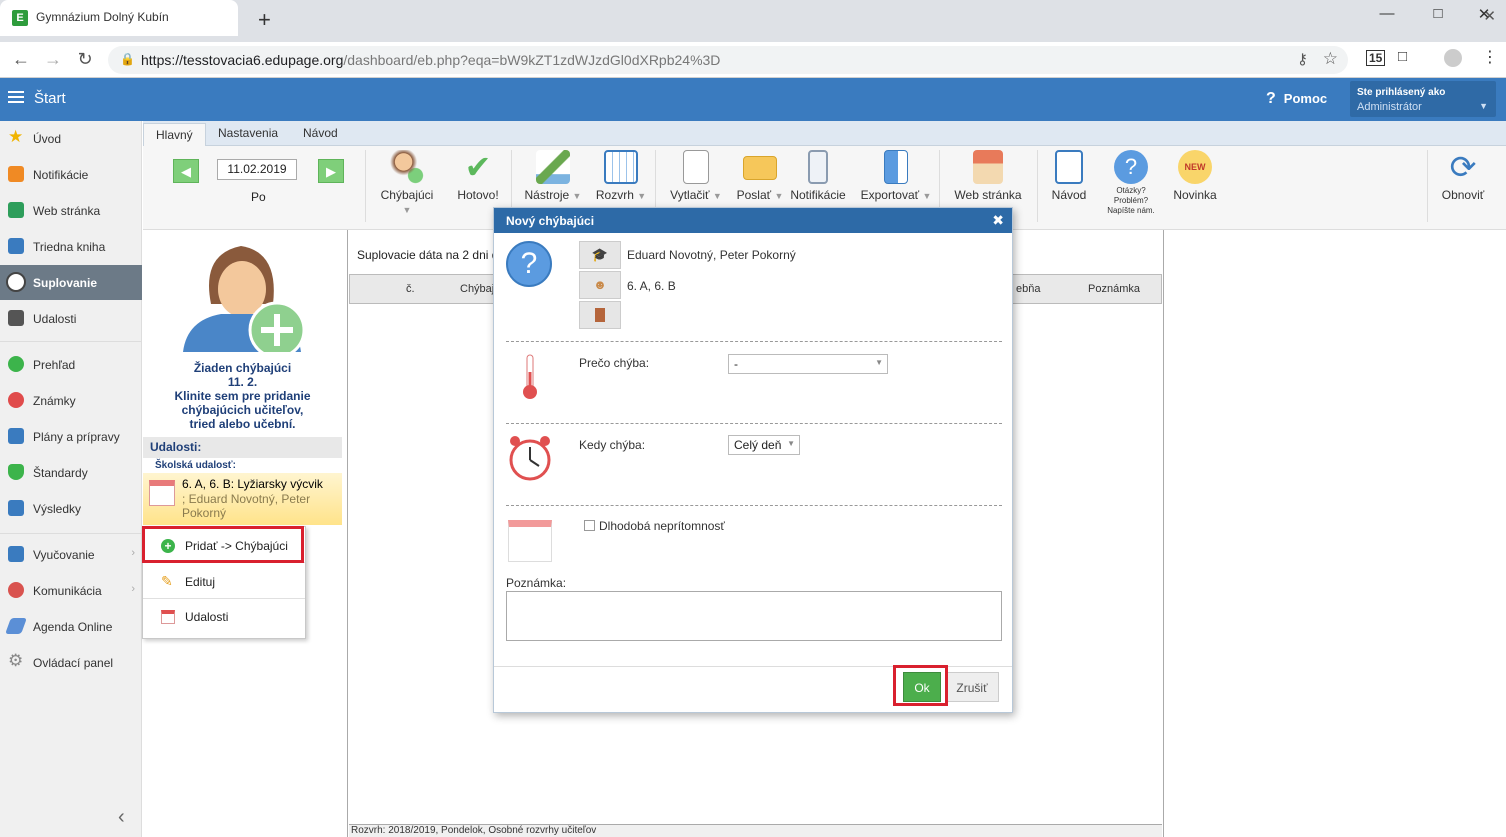 Image resolution: width=1506 pixels, height=837 pixels. Describe the element at coordinates (186, 171) in the screenshot. I see `previous-day-icon: ◀` at that location.